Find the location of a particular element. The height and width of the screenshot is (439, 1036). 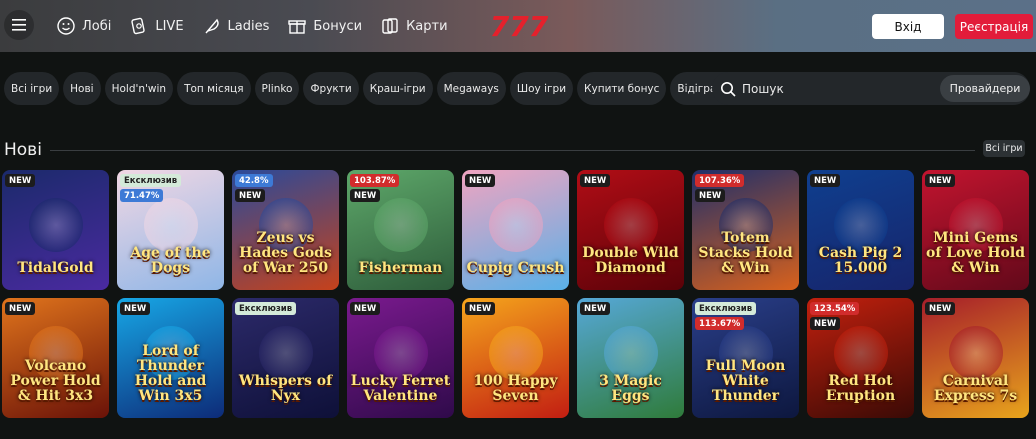

rtp-badge: 123.54% is located at coordinates (835, 308).